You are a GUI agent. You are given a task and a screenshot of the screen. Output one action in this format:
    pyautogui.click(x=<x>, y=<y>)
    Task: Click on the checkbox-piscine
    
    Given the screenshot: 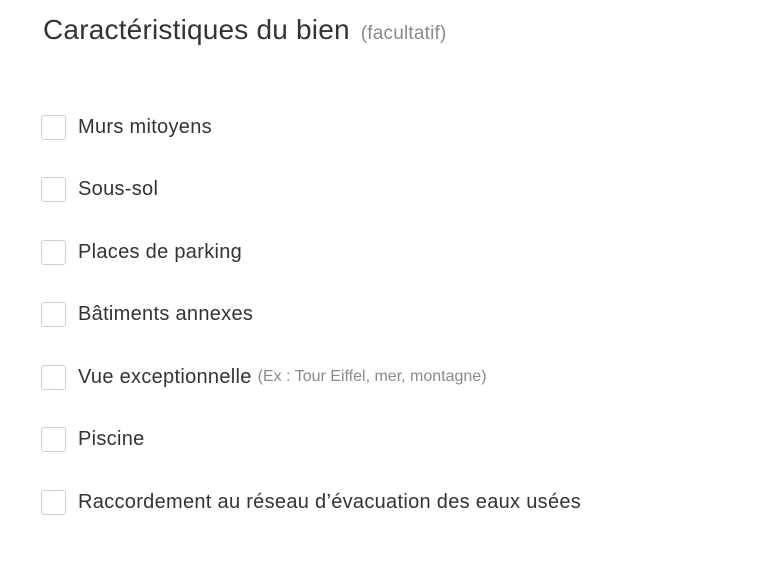 What is the action you would take?
    pyautogui.click(x=53, y=440)
    